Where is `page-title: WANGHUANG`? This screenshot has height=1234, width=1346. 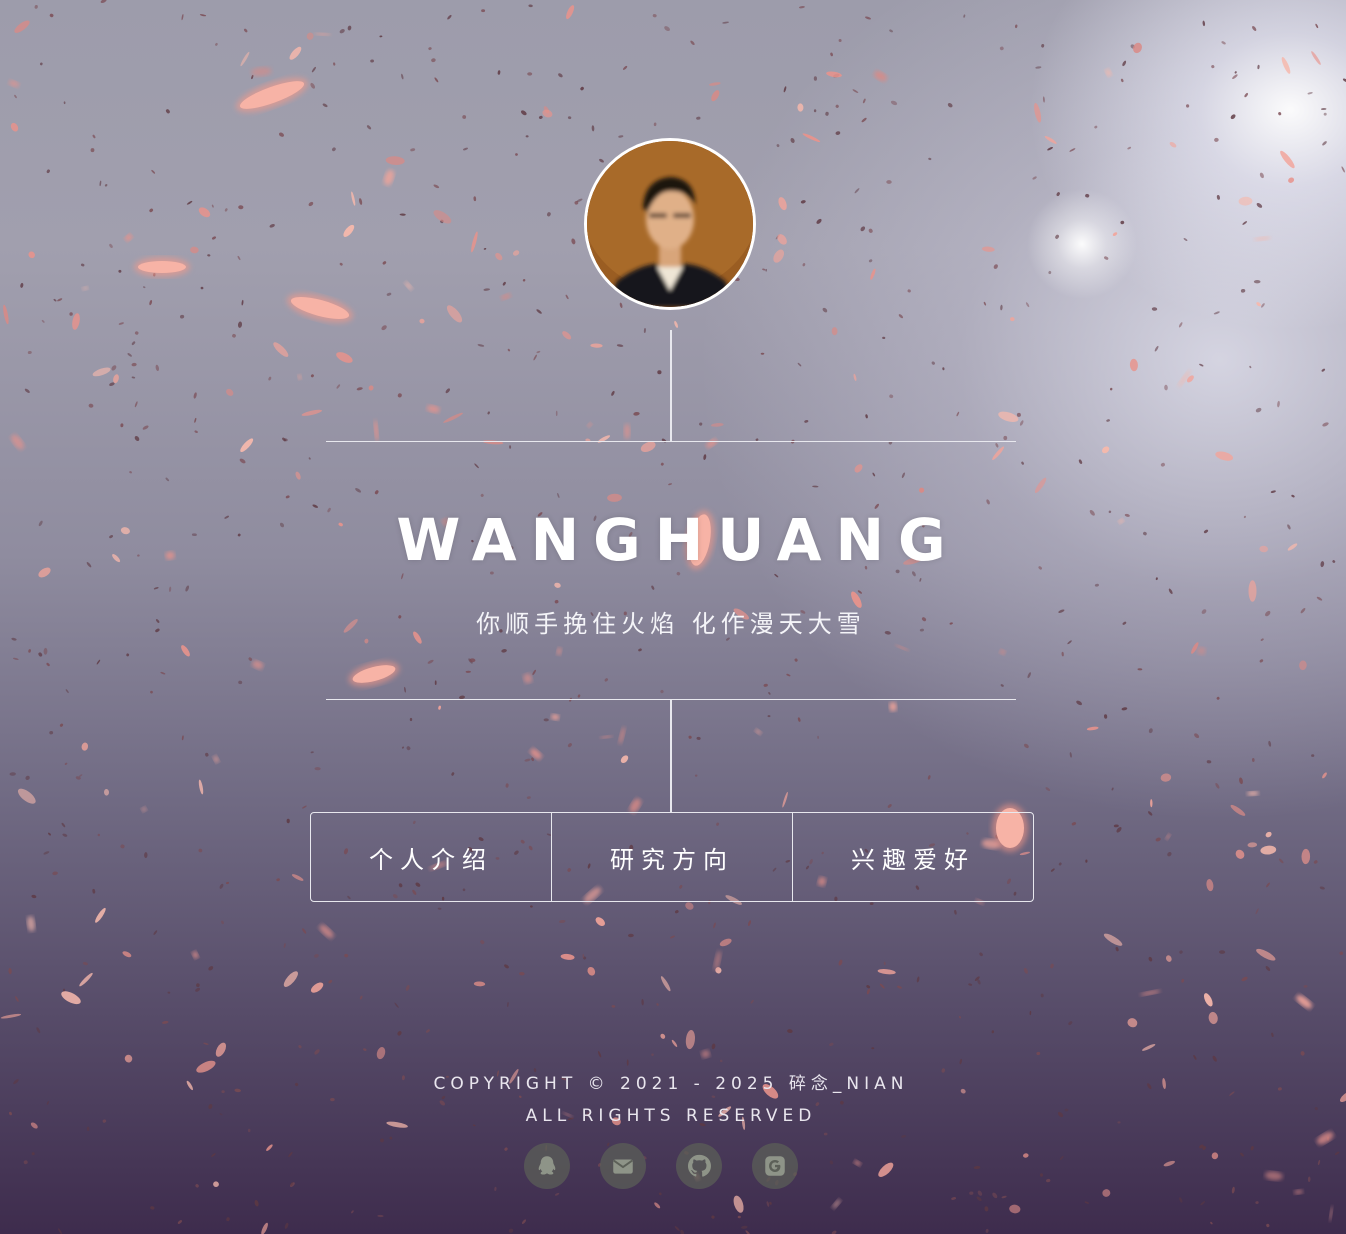
page-title: WANGHUANG is located at coordinates (678, 540).